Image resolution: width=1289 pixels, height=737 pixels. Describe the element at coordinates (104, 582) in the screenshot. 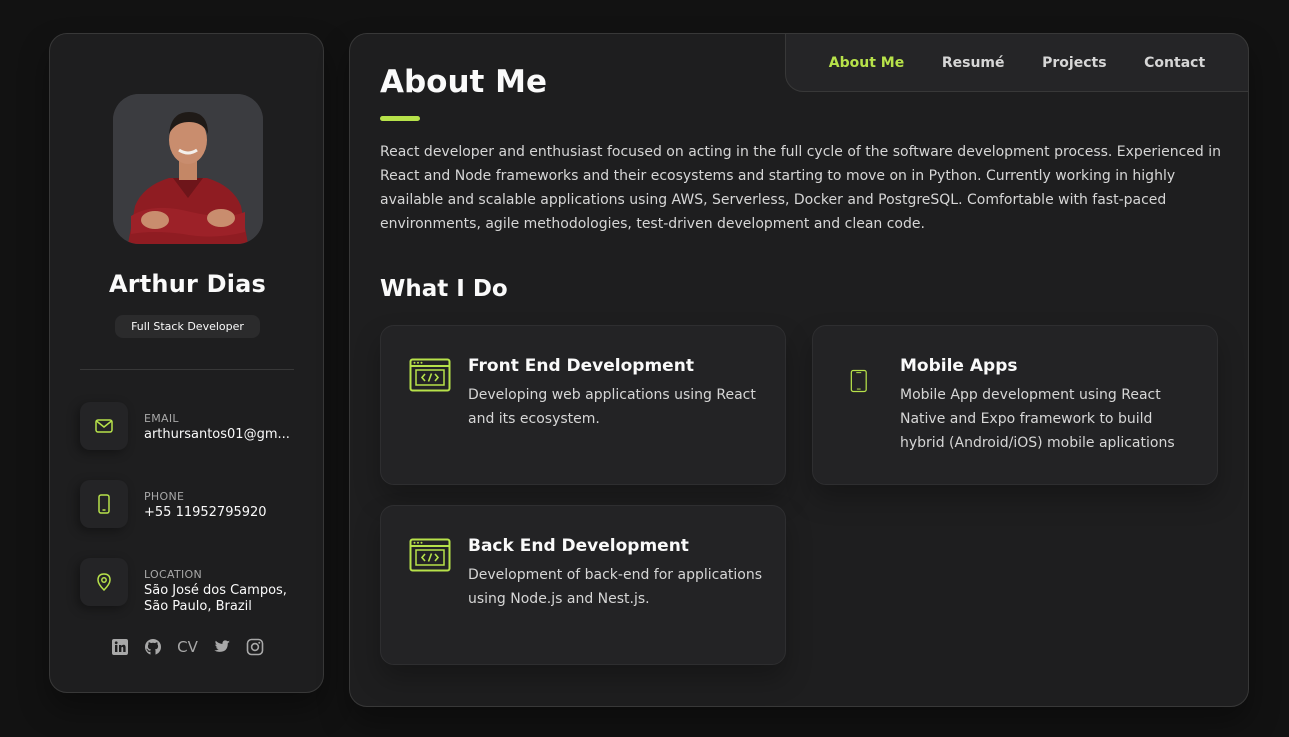

I see `location-pin-icon` at that location.